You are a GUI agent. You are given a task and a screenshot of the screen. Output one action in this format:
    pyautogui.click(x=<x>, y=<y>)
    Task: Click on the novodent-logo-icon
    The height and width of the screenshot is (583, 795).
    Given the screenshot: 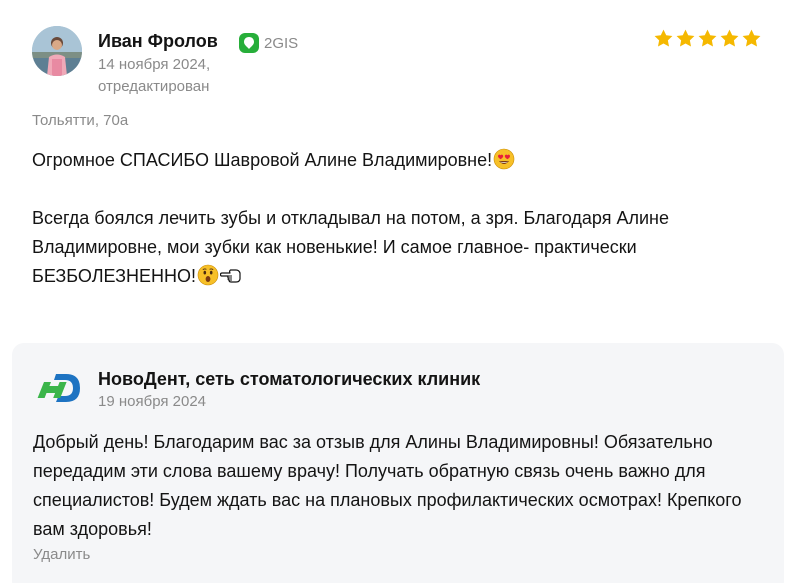 What is the action you would take?
    pyautogui.click(x=59, y=388)
    